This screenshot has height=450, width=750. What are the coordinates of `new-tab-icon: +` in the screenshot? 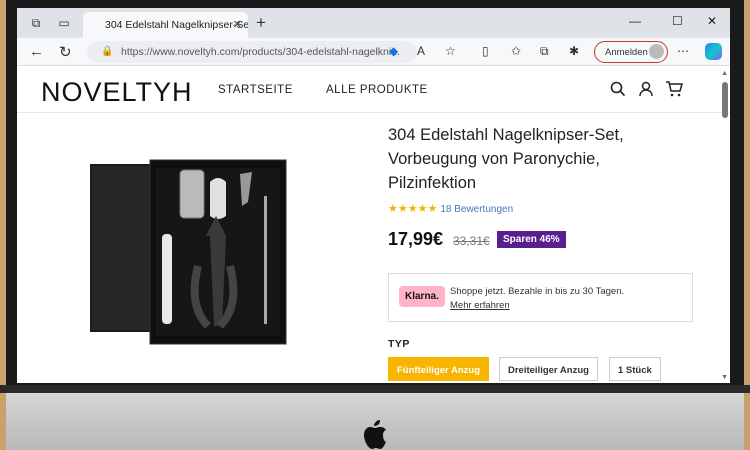 It's located at (261, 23).